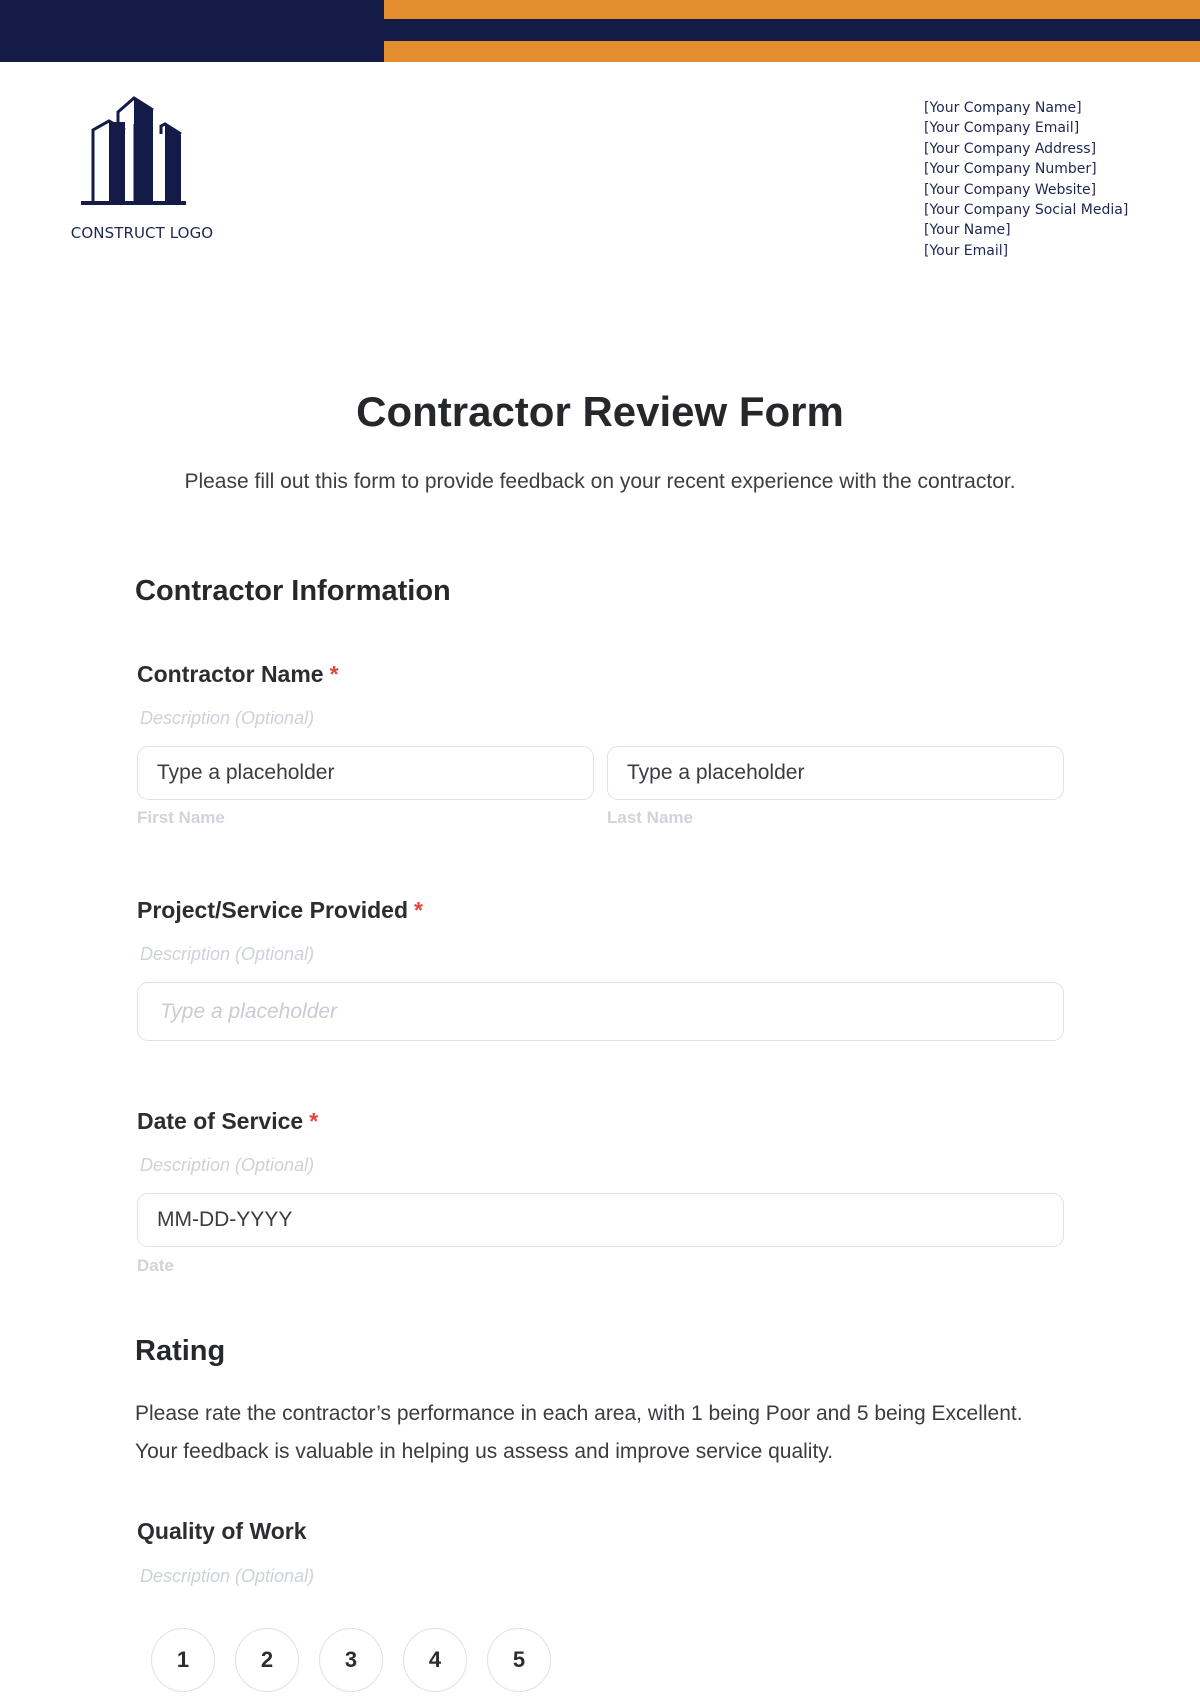 The width and height of the screenshot is (1200, 1700). Describe the element at coordinates (600, 1220) in the screenshot. I see `date-input: MM-DD-YYYY` at that location.